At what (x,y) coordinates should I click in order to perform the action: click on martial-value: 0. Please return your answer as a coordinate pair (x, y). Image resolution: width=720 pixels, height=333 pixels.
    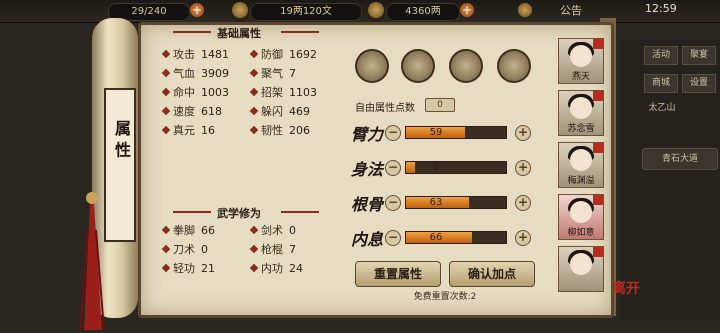
    Looking at the image, I should click on (292, 230).